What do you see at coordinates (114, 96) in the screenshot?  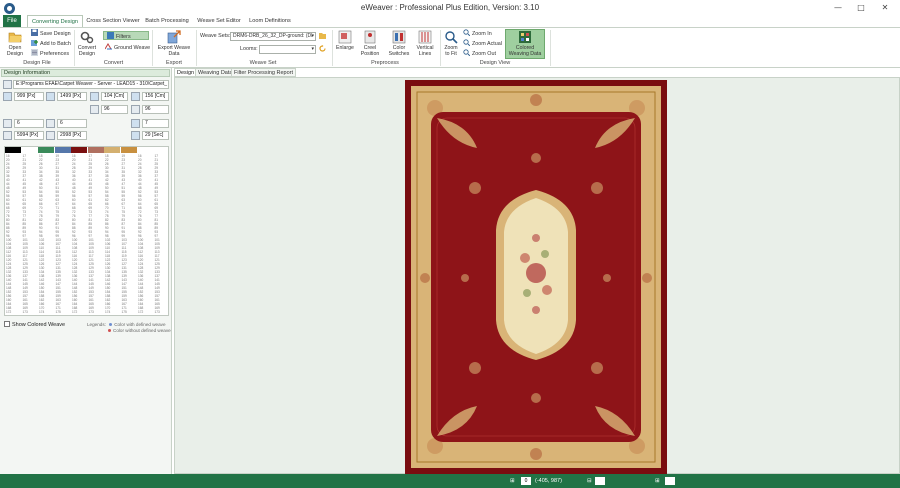 I see `width-cm-field: 104 [Cm]` at bounding box center [114, 96].